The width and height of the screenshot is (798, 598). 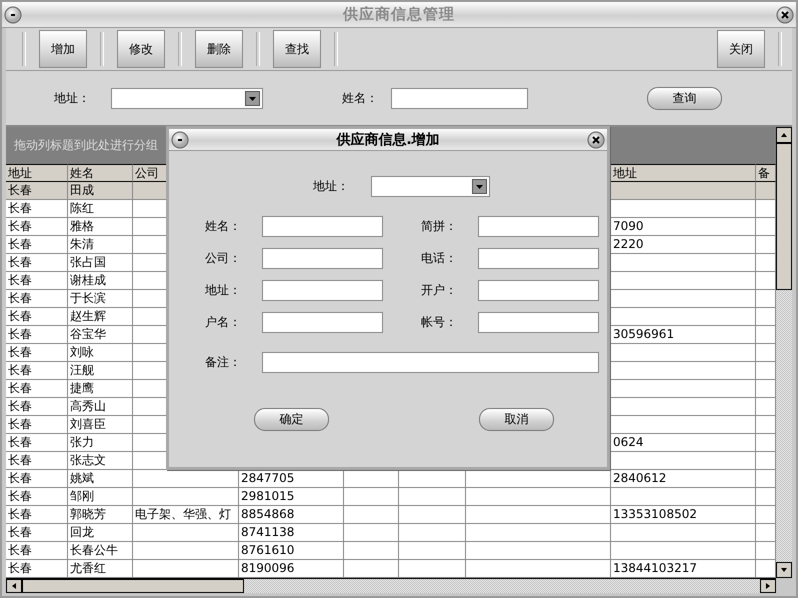 I want to click on table-cell: 7090, so click(x=683, y=227).